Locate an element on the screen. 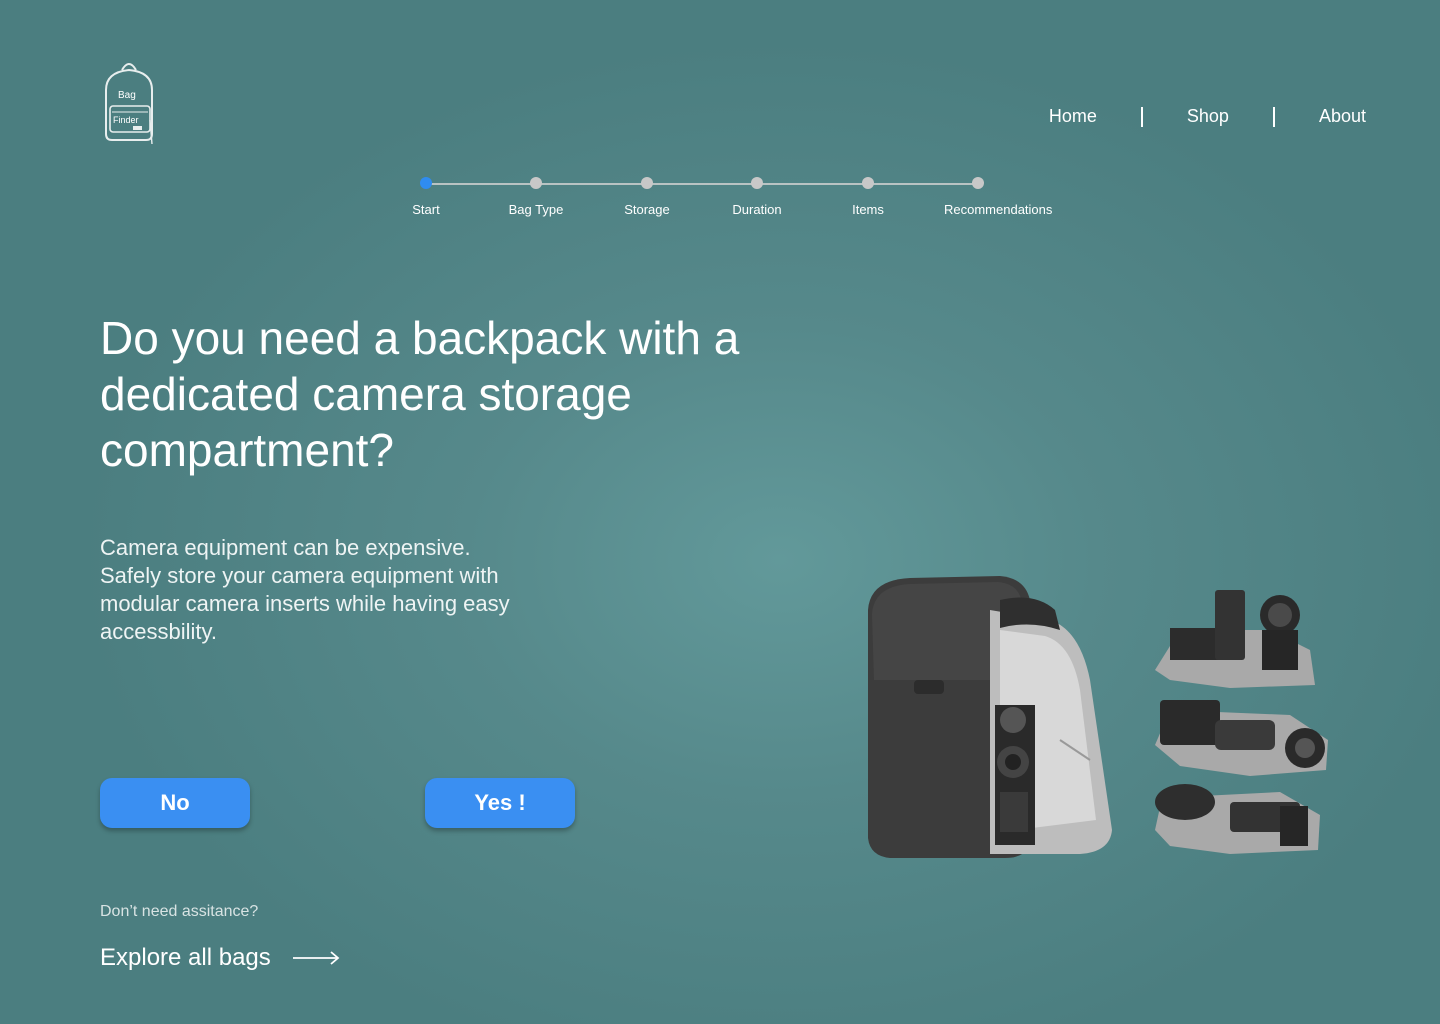 The image size is (1440, 1024). step-bag-type: Bag Type is located at coordinates (536, 196).